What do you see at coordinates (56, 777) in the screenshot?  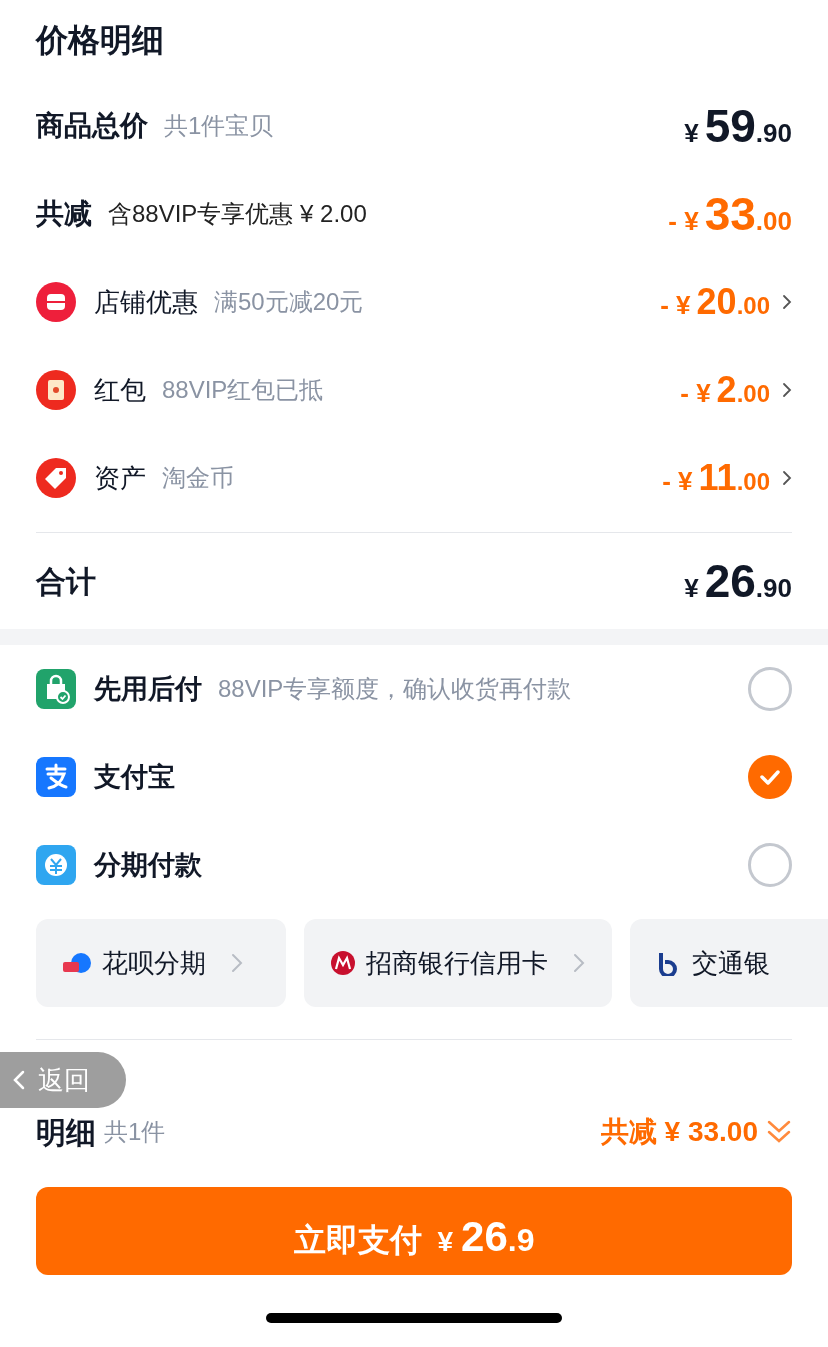 I see `alipay-icon` at bounding box center [56, 777].